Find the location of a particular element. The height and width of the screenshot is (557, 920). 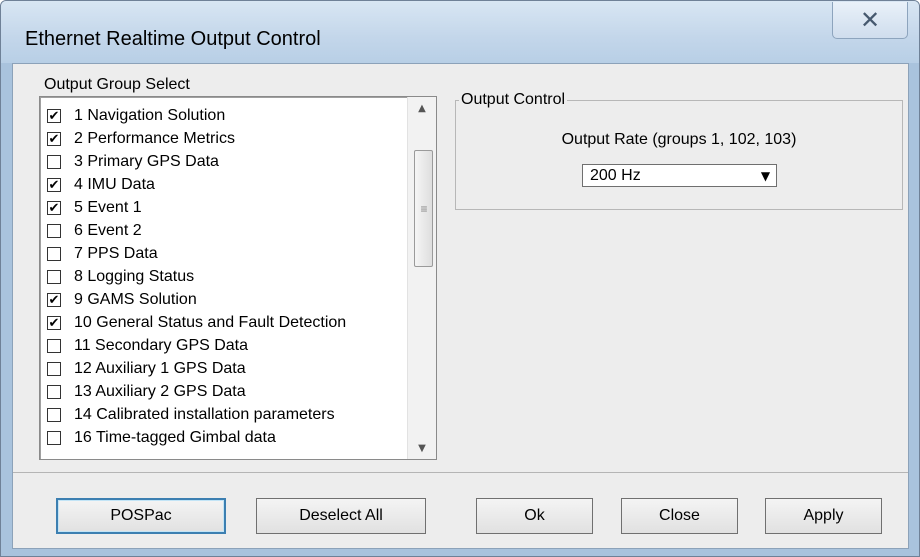

output-rate-value: 200 Hz is located at coordinates (615, 175).